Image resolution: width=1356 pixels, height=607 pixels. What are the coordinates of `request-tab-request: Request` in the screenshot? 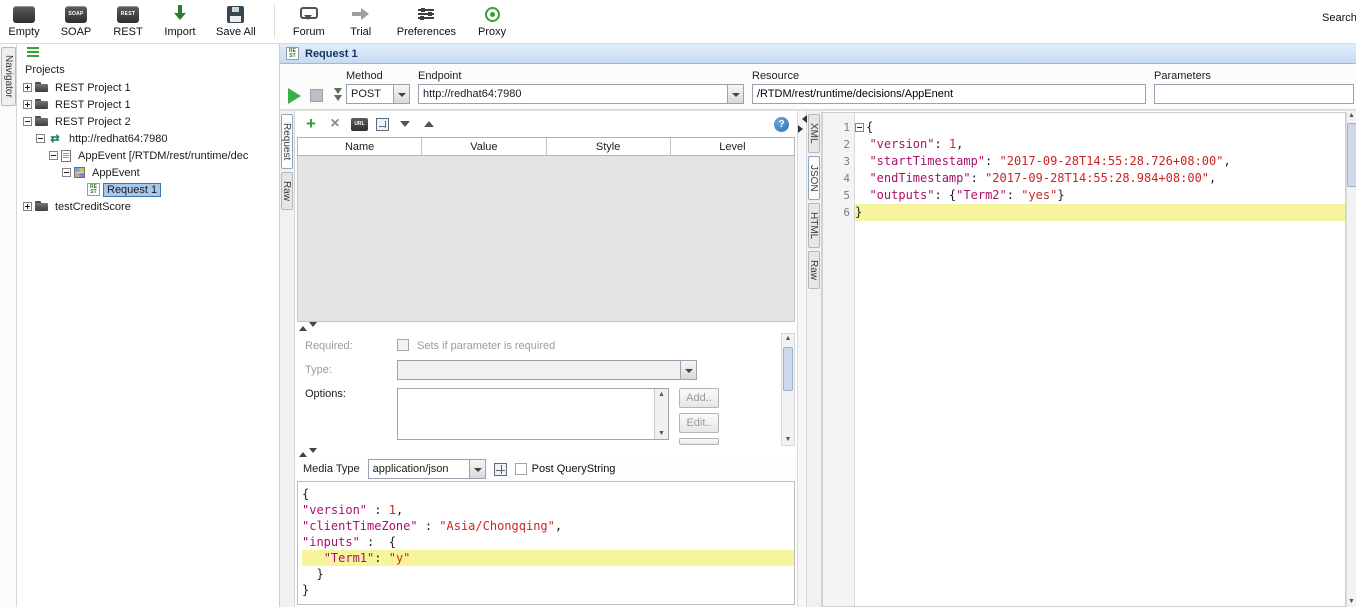 It's located at (287, 142).